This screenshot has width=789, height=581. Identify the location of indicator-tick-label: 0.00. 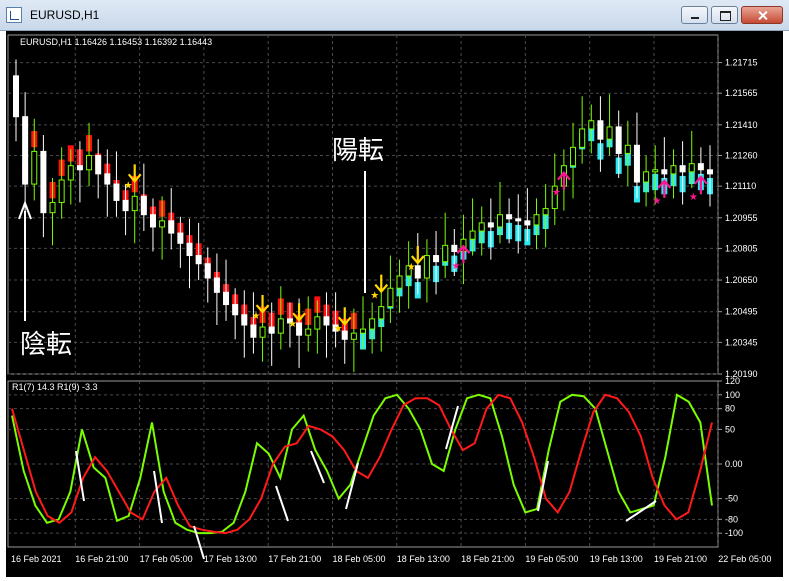
(734, 464).